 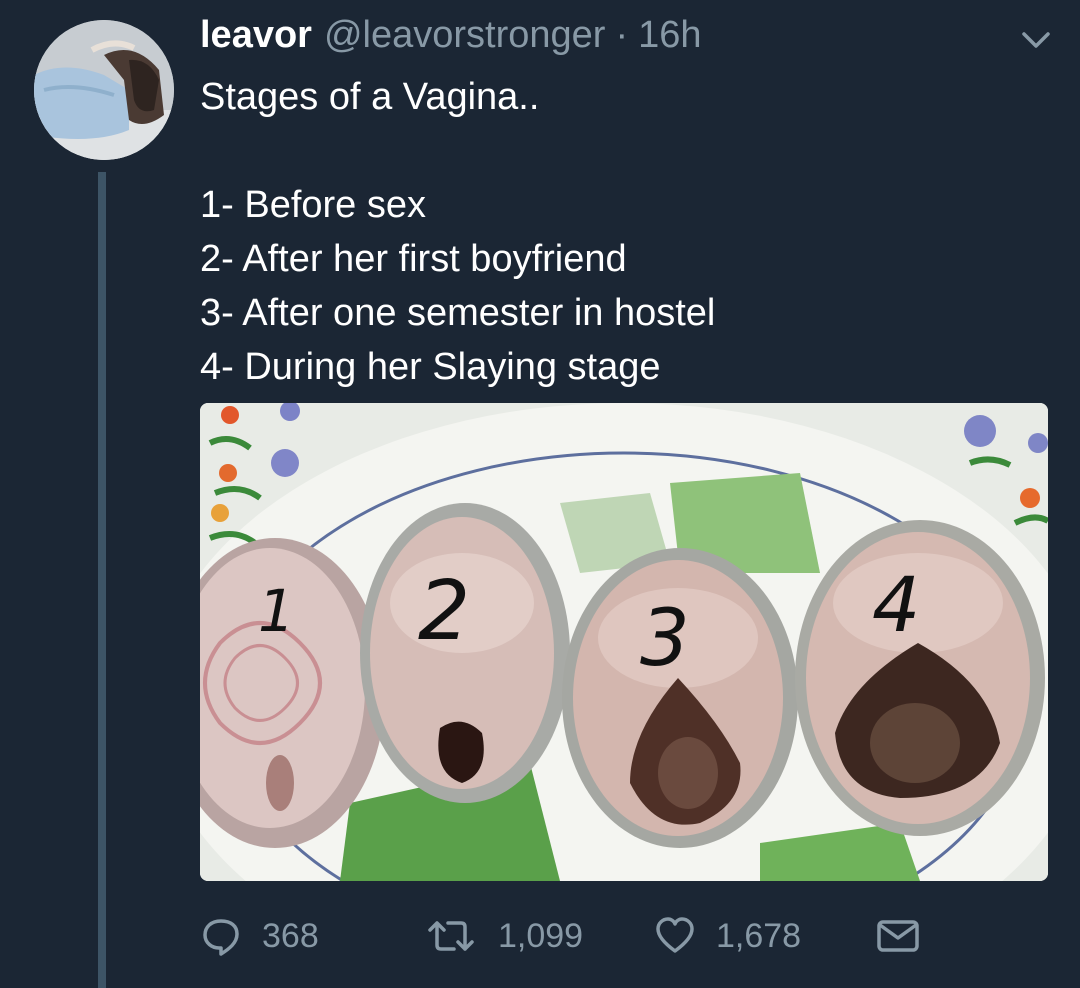 I want to click on like-count: 1,678, so click(x=759, y=935).